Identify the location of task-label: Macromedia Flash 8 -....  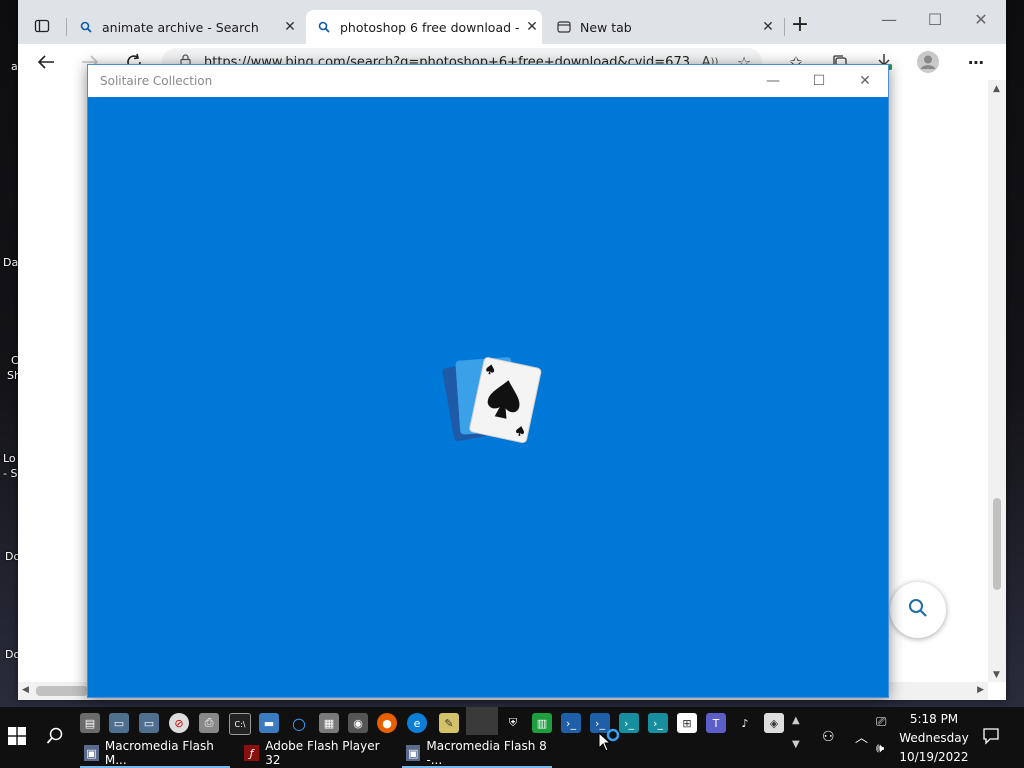
(486, 753).